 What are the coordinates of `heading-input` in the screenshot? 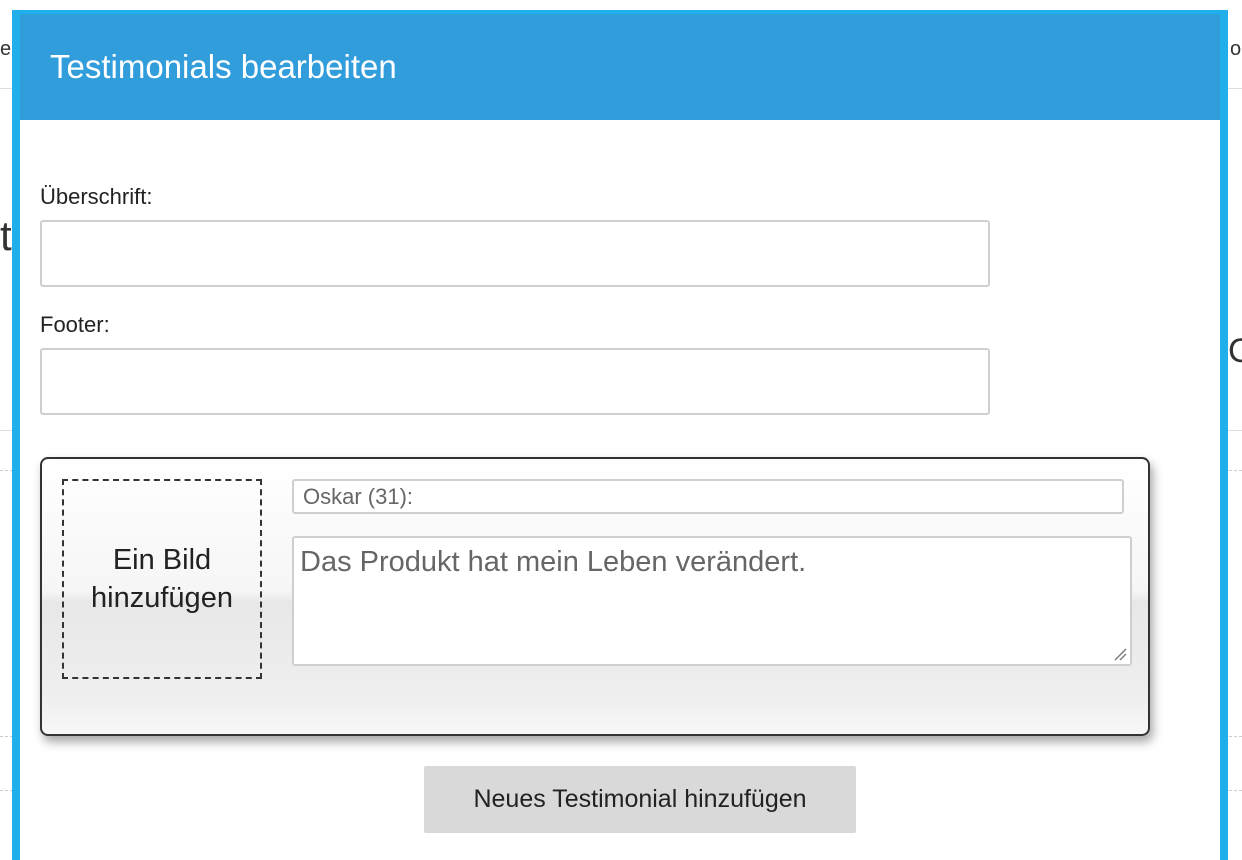 It's located at (515, 253).